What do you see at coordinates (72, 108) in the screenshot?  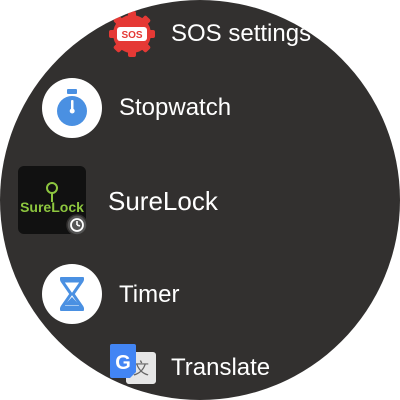 I see `stopwatch-icon` at bounding box center [72, 108].